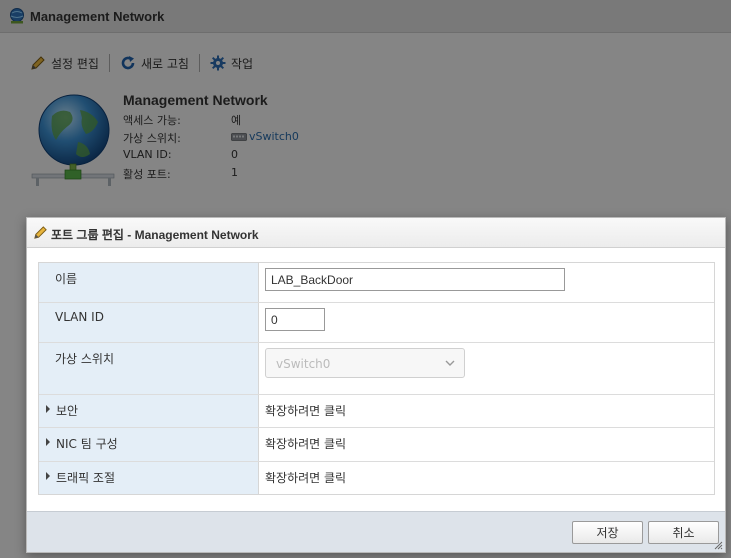 The image size is (731, 558). What do you see at coordinates (149, 411) in the screenshot?
I see `form-label-cell: 보안` at bounding box center [149, 411].